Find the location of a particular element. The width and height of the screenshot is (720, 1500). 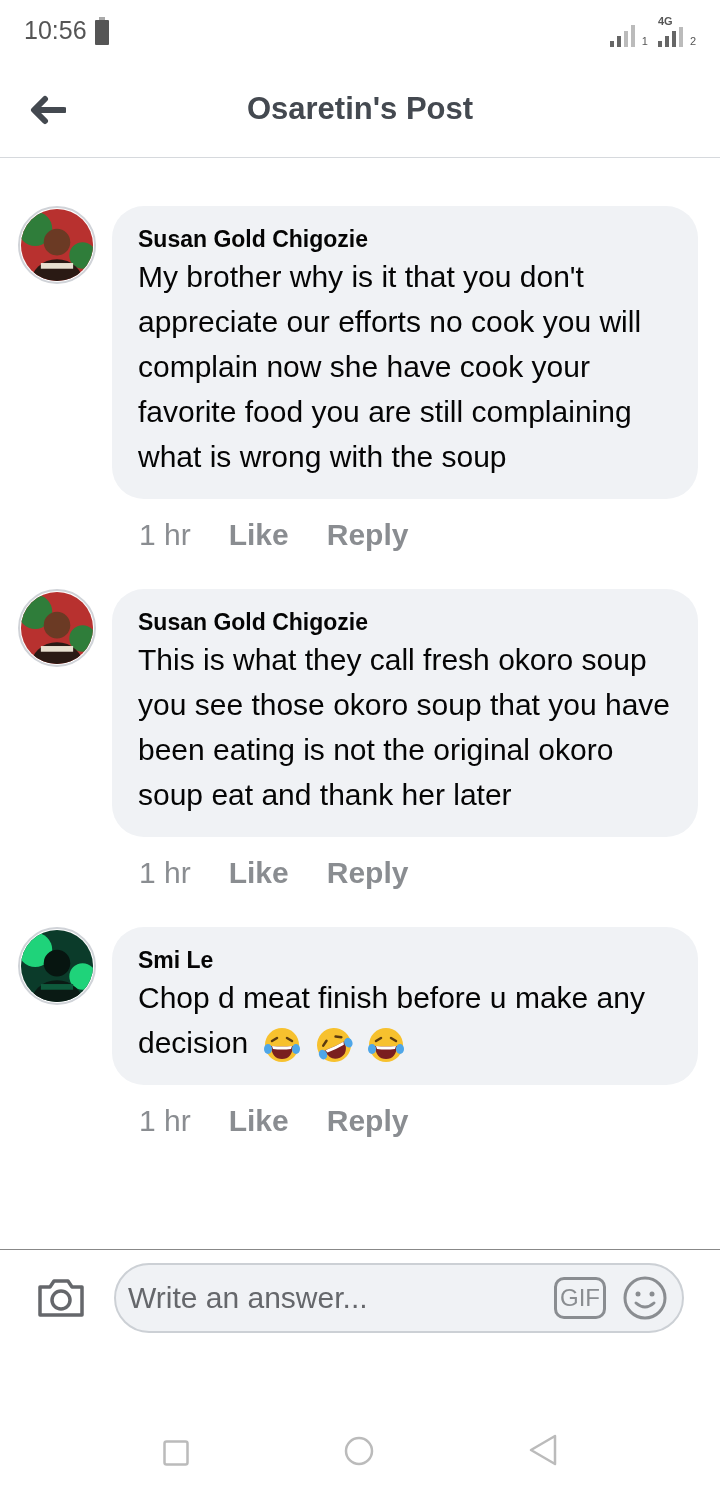

gif-button: GIF is located at coordinates (580, 1297).